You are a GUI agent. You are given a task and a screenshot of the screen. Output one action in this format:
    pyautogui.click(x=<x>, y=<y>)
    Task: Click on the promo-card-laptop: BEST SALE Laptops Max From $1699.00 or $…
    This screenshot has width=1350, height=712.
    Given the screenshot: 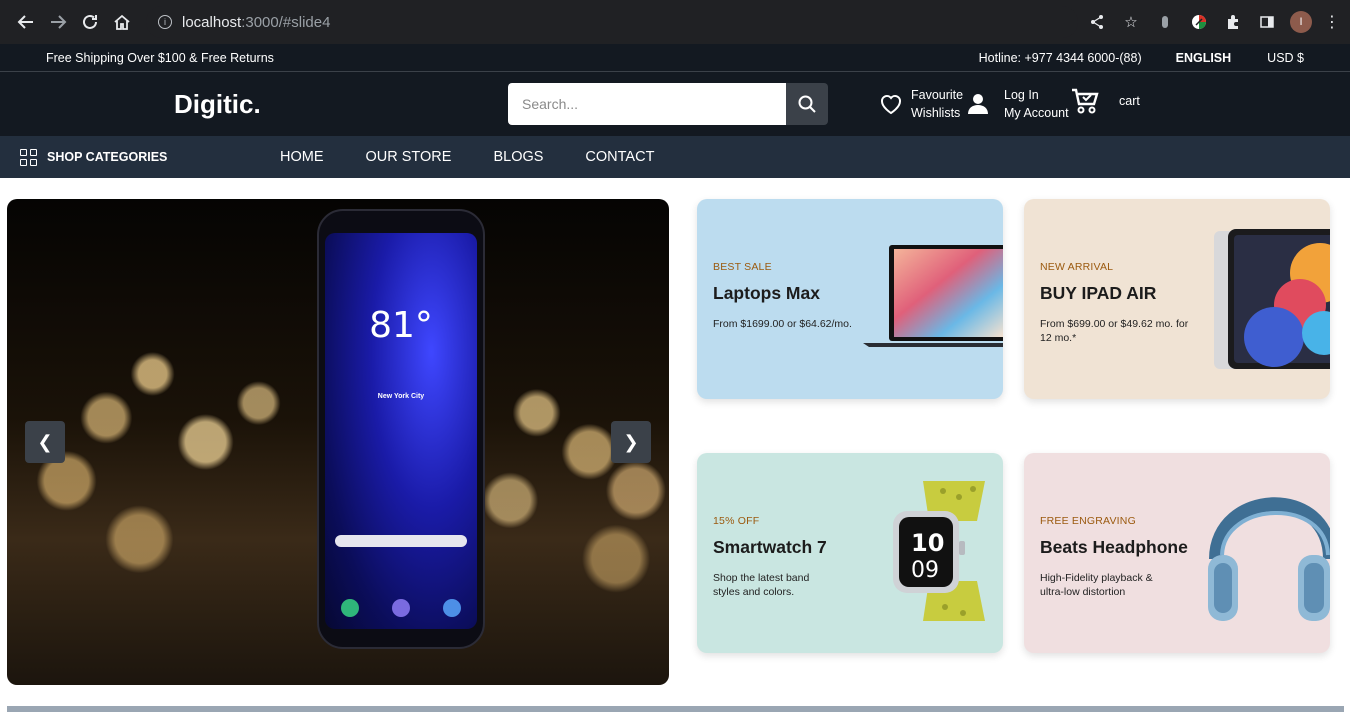 What is the action you would take?
    pyautogui.click(x=850, y=299)
    